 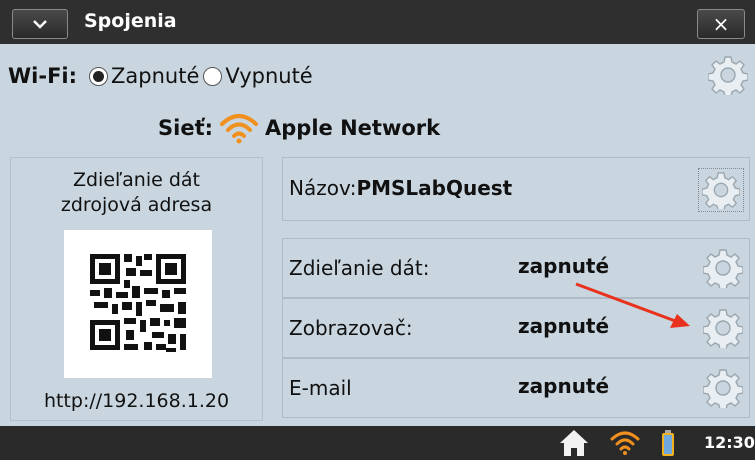 What do you see at coordinates (351, 328) in the screenshot?
I see `service-label: Zobrazovač:` at bounding box center [351, 328].